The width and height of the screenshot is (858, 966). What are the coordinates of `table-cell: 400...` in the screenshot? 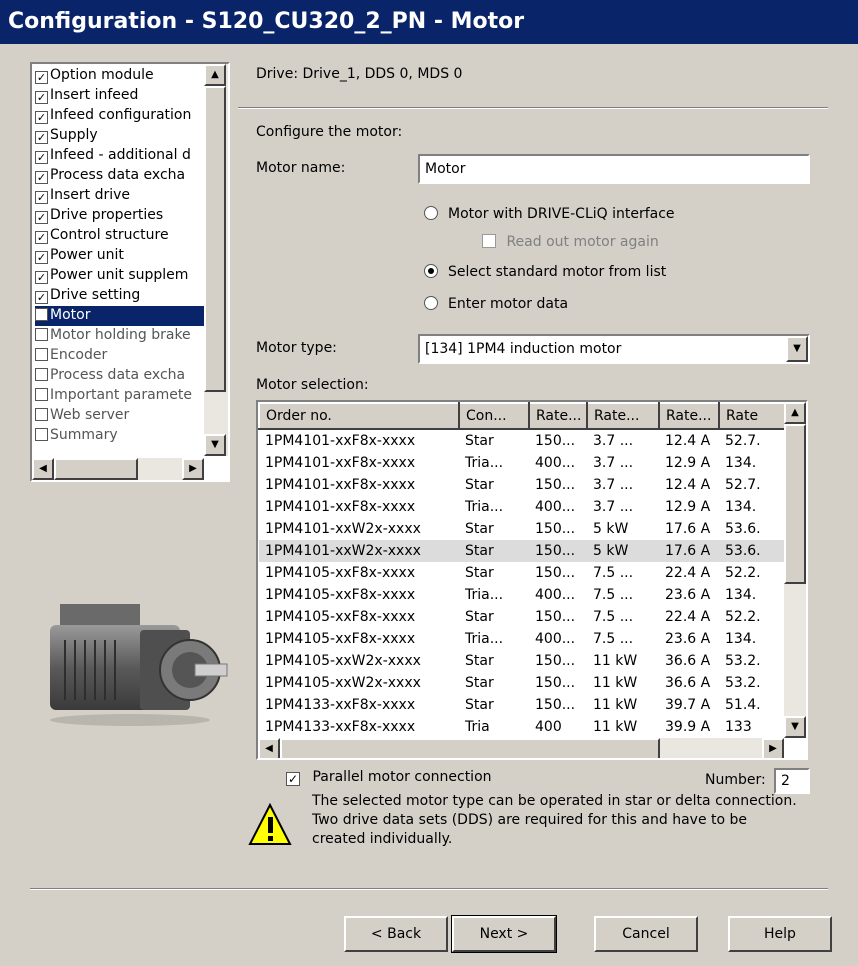 It's located at (555, 595).